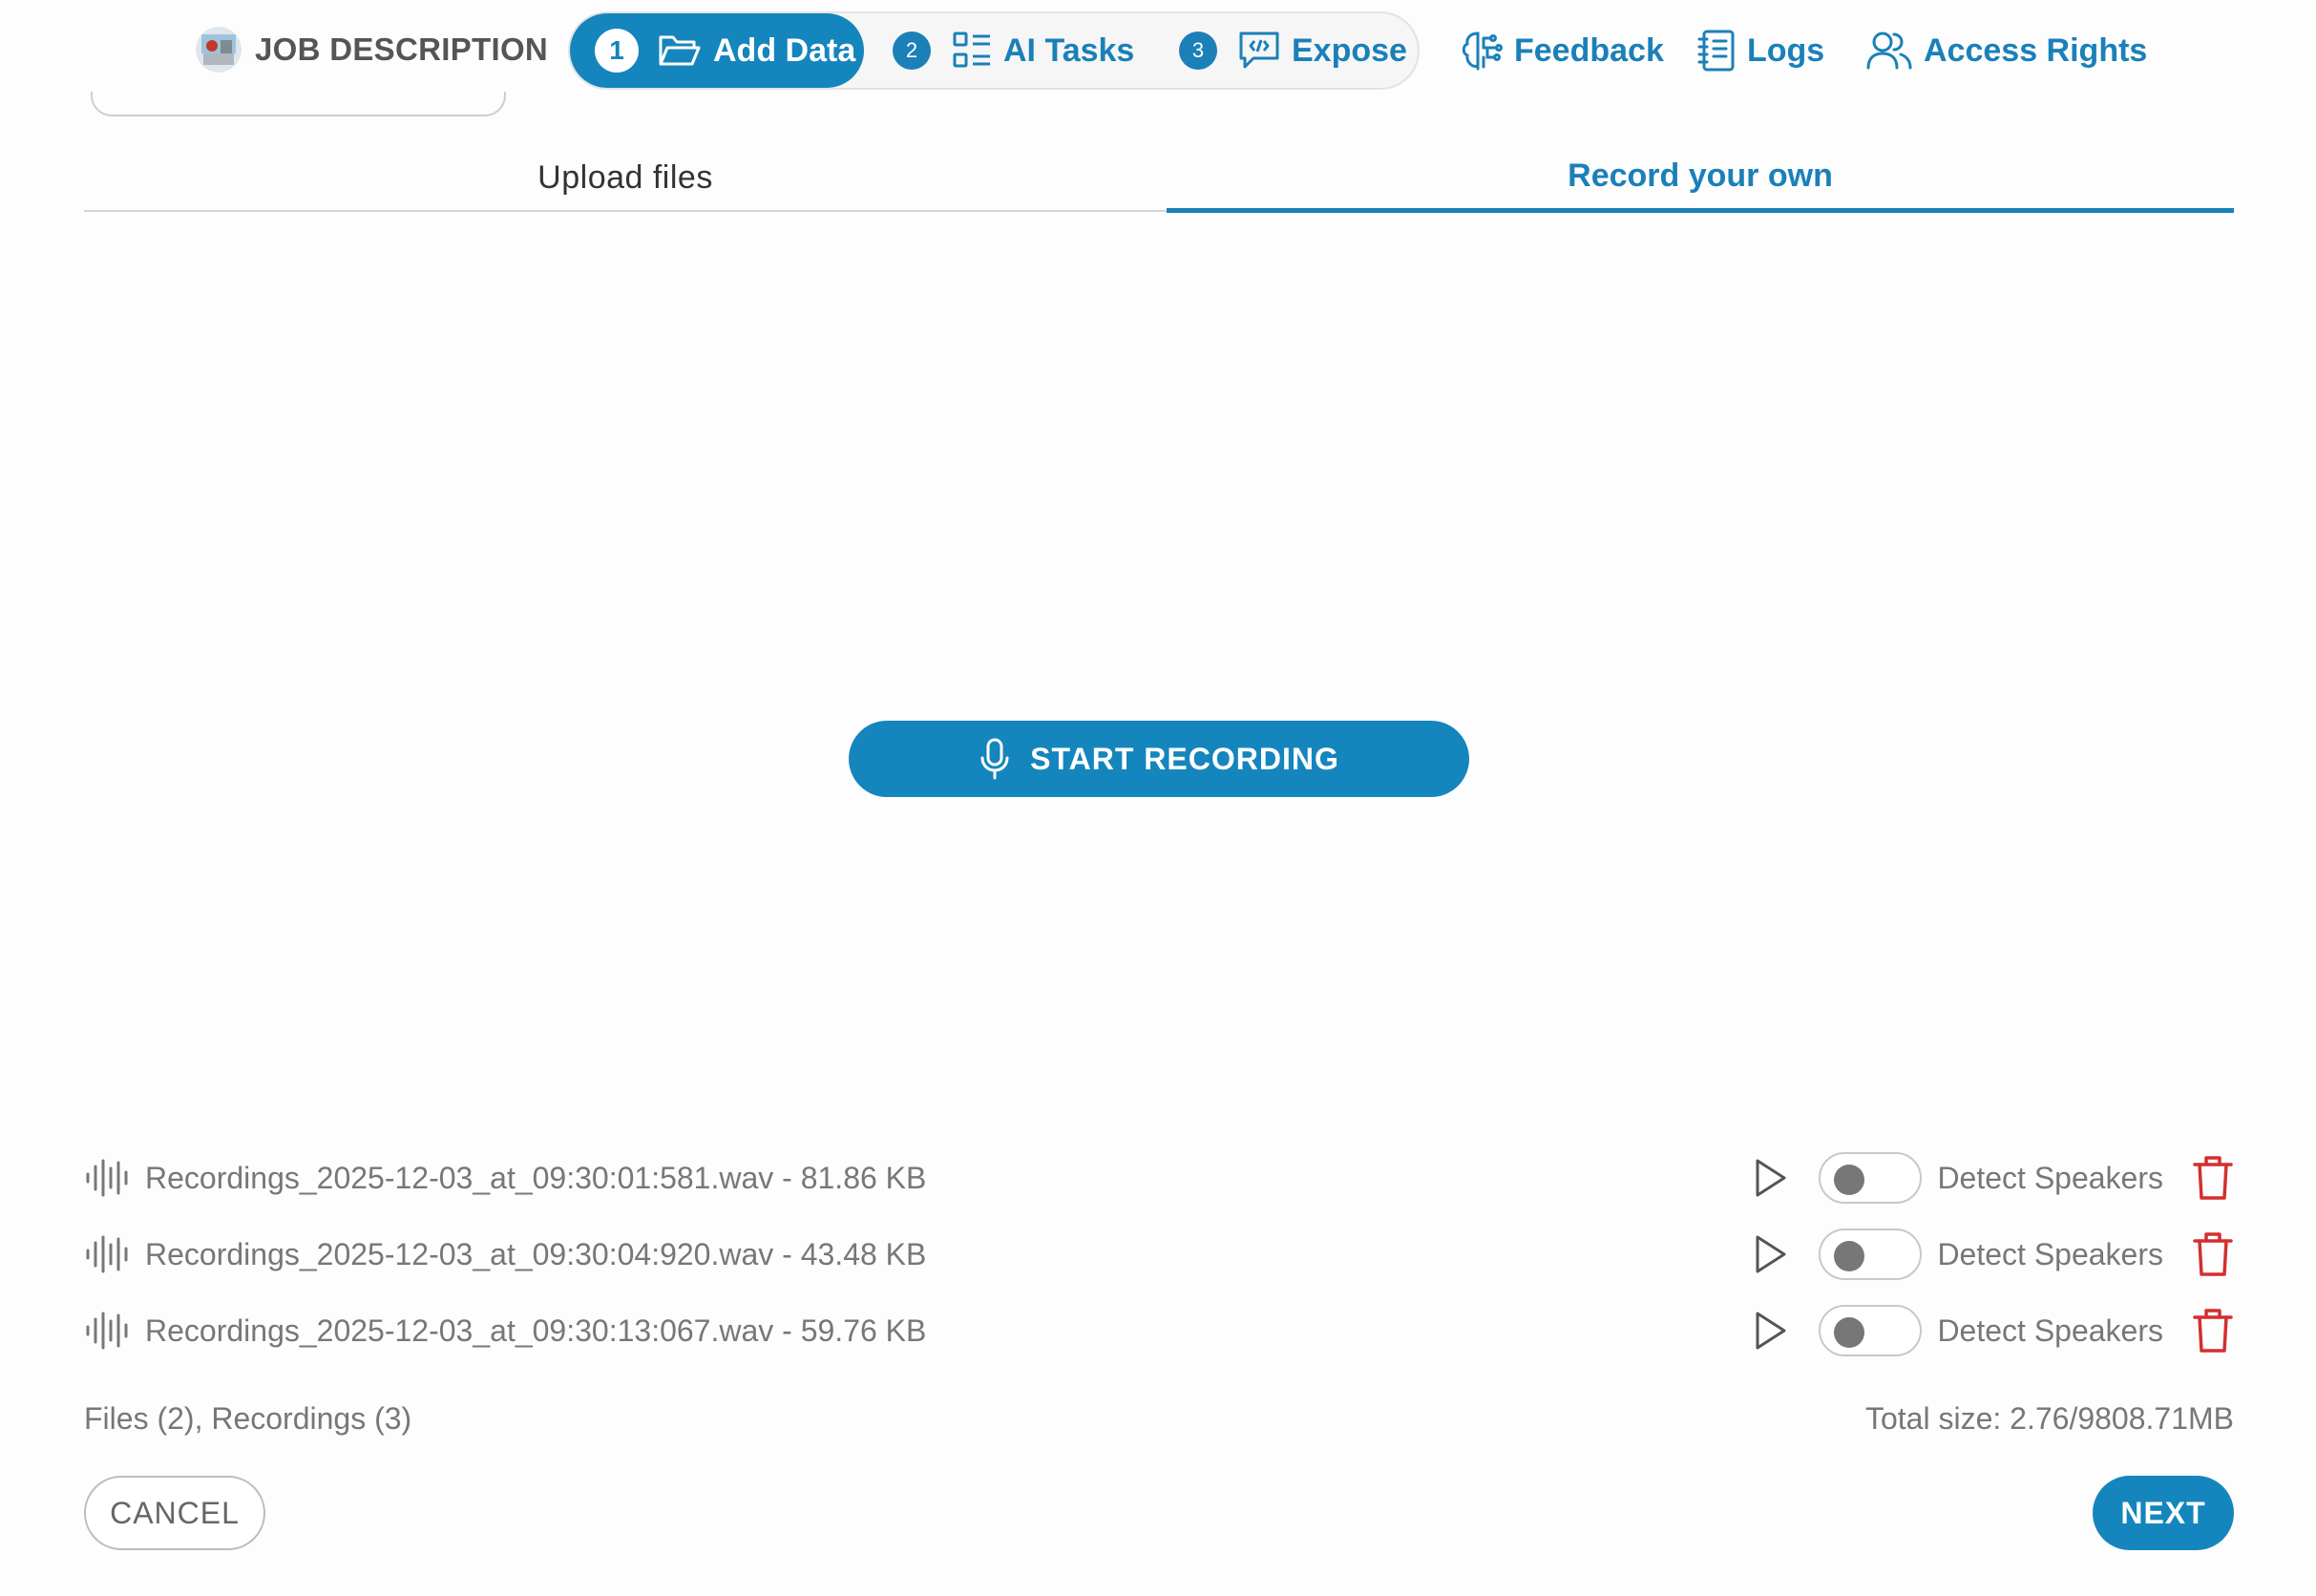 The width and height of the screenshot is (2316, 1596). What do you see at coordinates (1259, 51) in the screenshot?
I see `chat-code-icon` at bounding box center [1259, 51].